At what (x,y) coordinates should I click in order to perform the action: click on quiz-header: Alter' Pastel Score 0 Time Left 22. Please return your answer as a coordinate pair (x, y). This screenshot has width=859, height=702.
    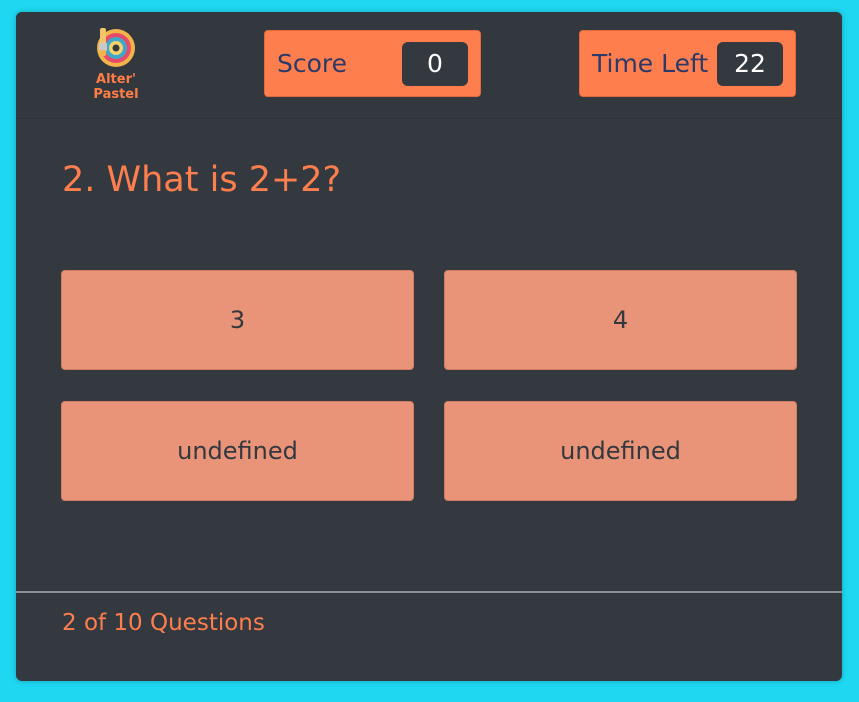
    Looking at the image, I should click on (429, 65).